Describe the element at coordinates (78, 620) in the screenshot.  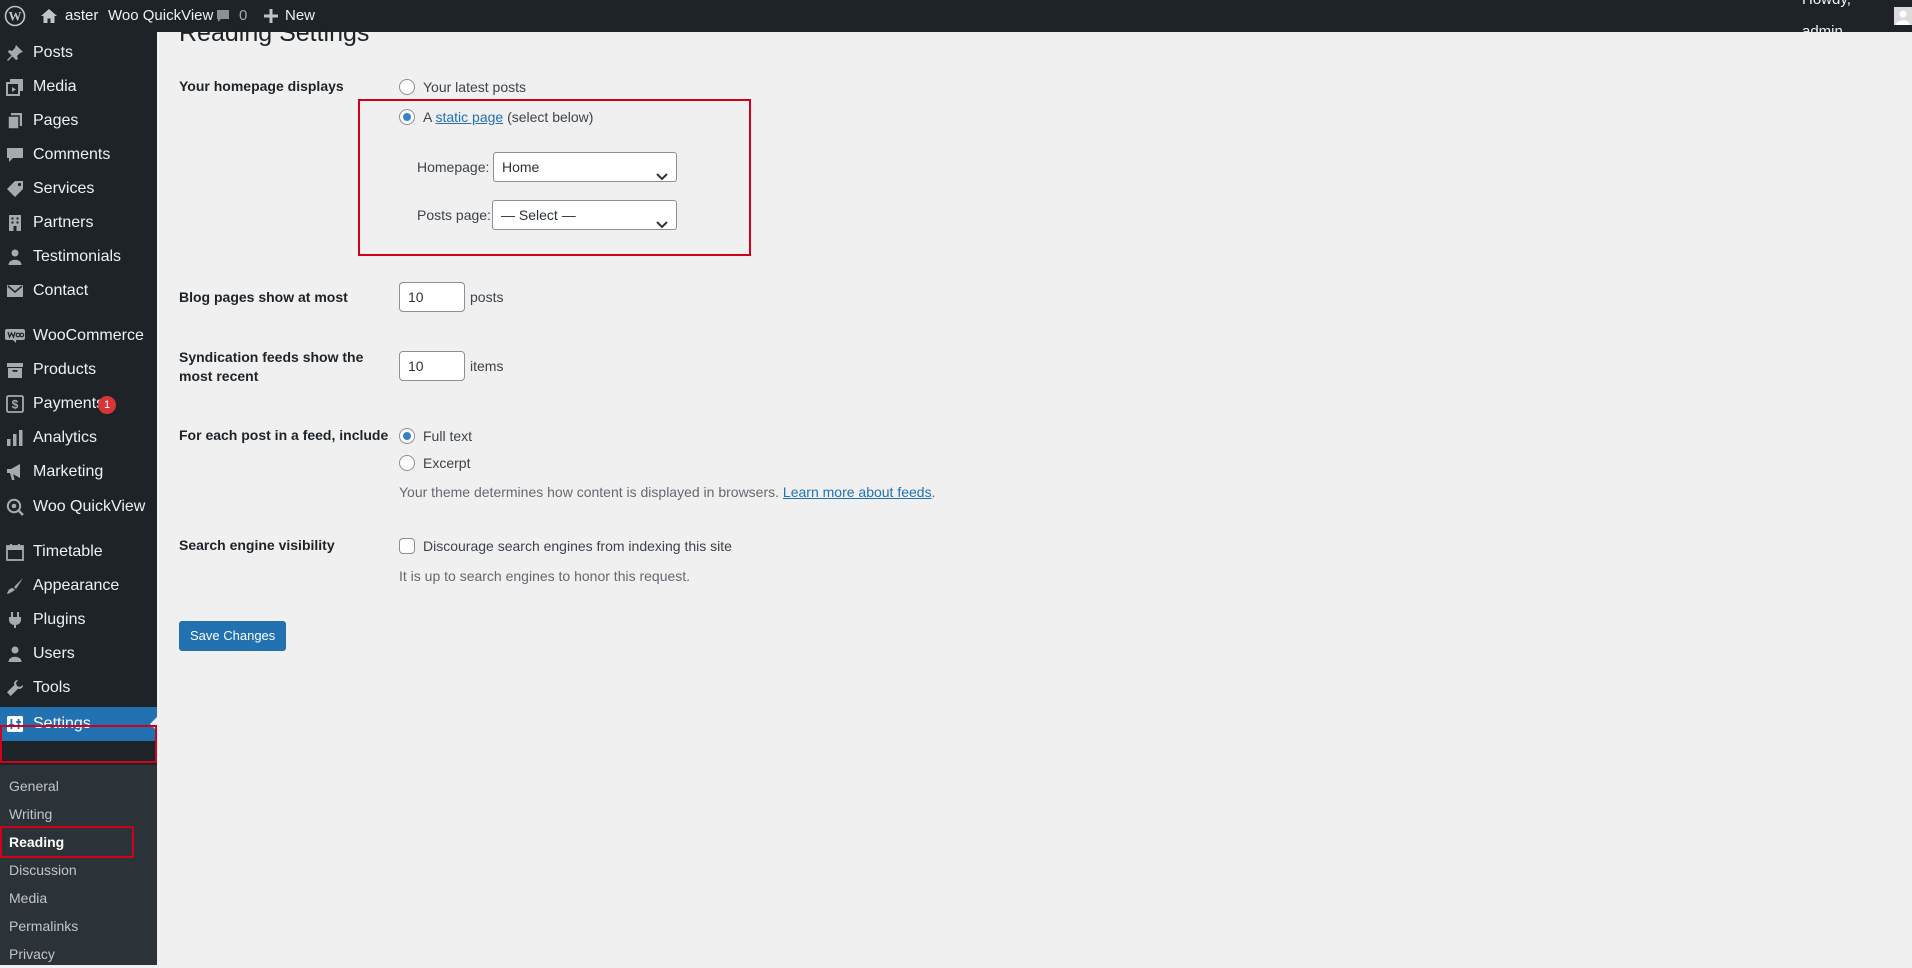
I see `menu-item-plugins: Plugins` at that location.